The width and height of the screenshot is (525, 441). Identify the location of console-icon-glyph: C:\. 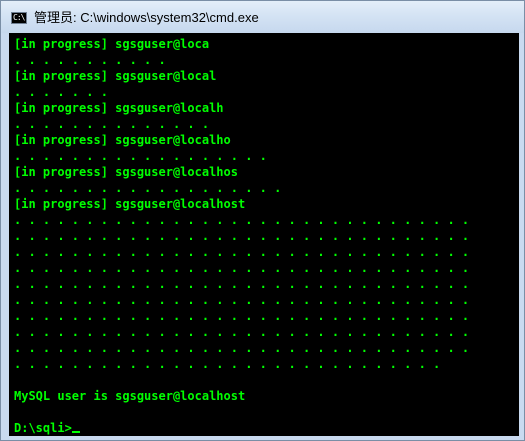
(19, 17).